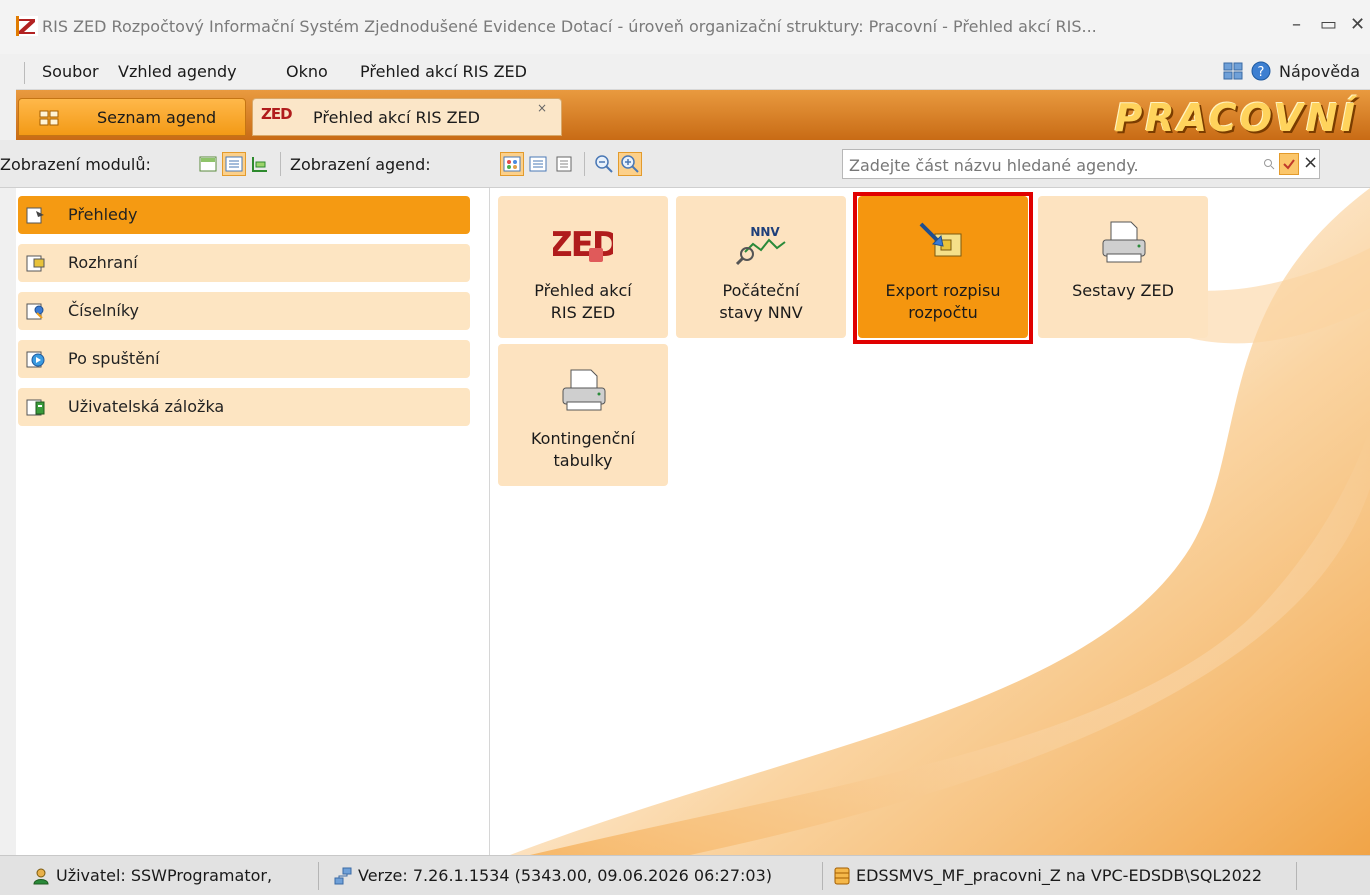 This screenshot has height=895, width=1370. What do you see at coordinates (35, 215) in the screenshot?
I see `overview-folder-icon` at bounding box center [35, 215].